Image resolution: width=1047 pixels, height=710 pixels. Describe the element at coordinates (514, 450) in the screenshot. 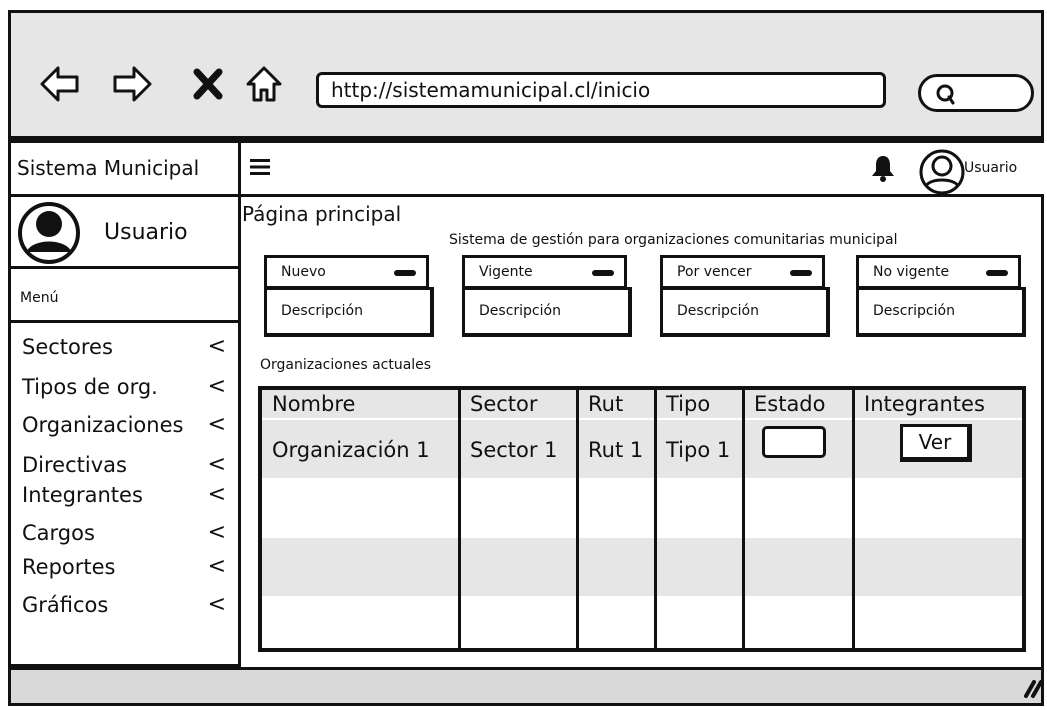

I see `cell-sector: Sector 1` at that location.